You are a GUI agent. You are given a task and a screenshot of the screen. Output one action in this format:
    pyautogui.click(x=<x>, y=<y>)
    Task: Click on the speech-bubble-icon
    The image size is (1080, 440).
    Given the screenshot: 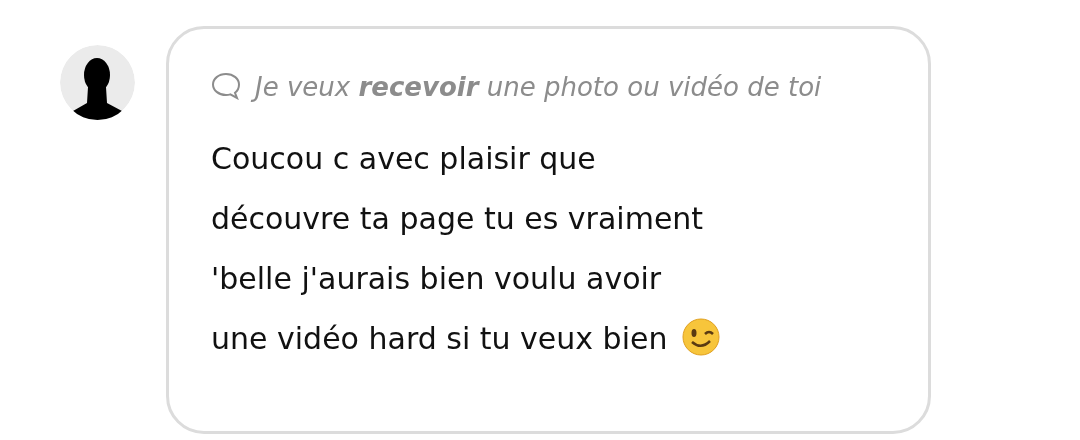 What is the action you would take?
    pyautogui.click(x=226, y=86)
    